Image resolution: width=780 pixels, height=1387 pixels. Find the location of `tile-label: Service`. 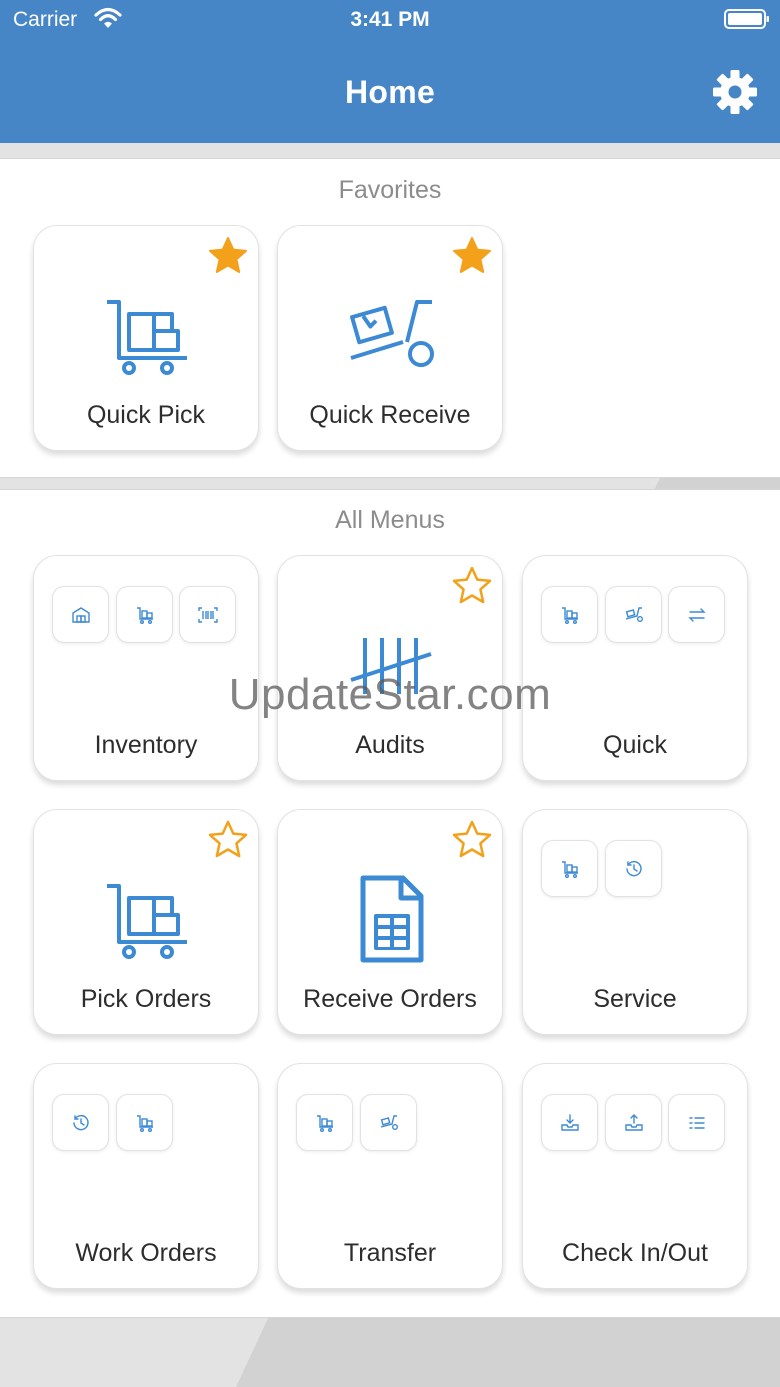

tile-label: Service is located at coordinates (635, 999).